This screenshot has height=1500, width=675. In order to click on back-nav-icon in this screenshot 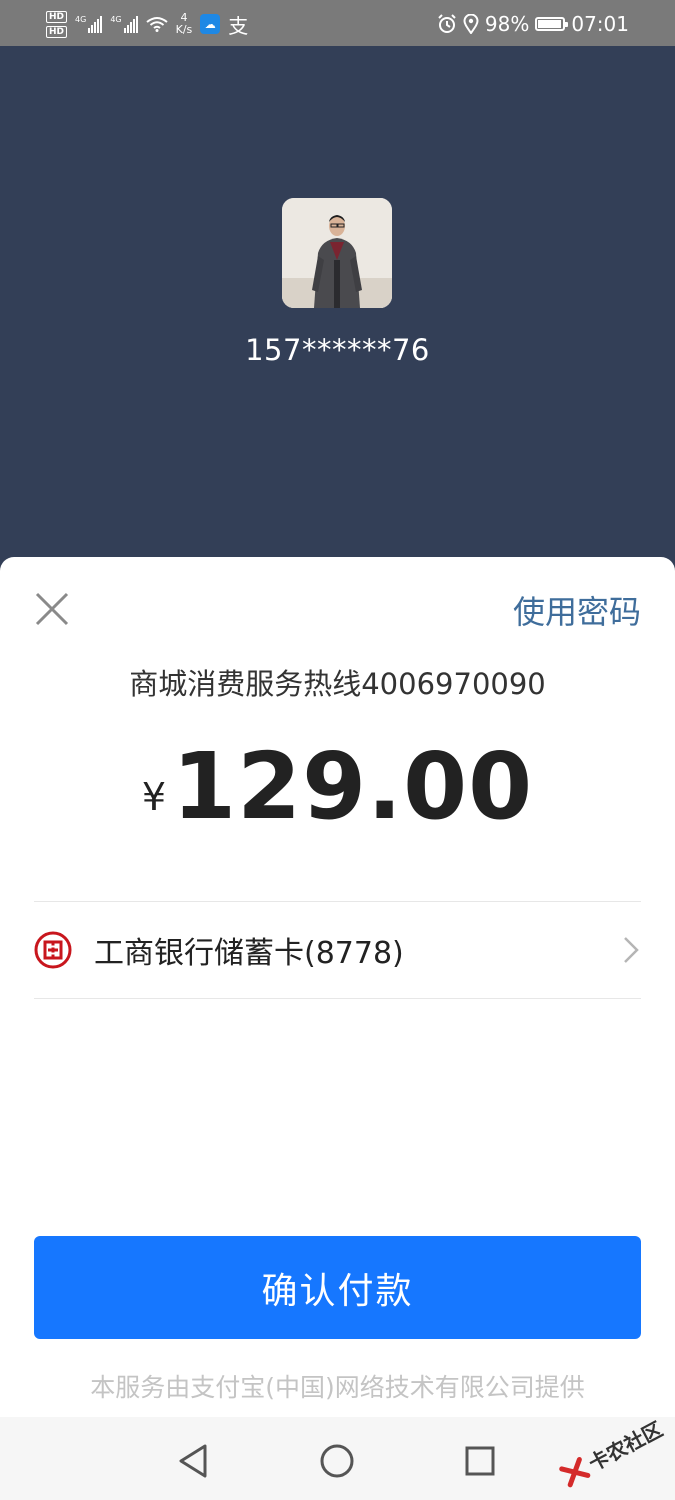, I will do `click(193, 1461)`.